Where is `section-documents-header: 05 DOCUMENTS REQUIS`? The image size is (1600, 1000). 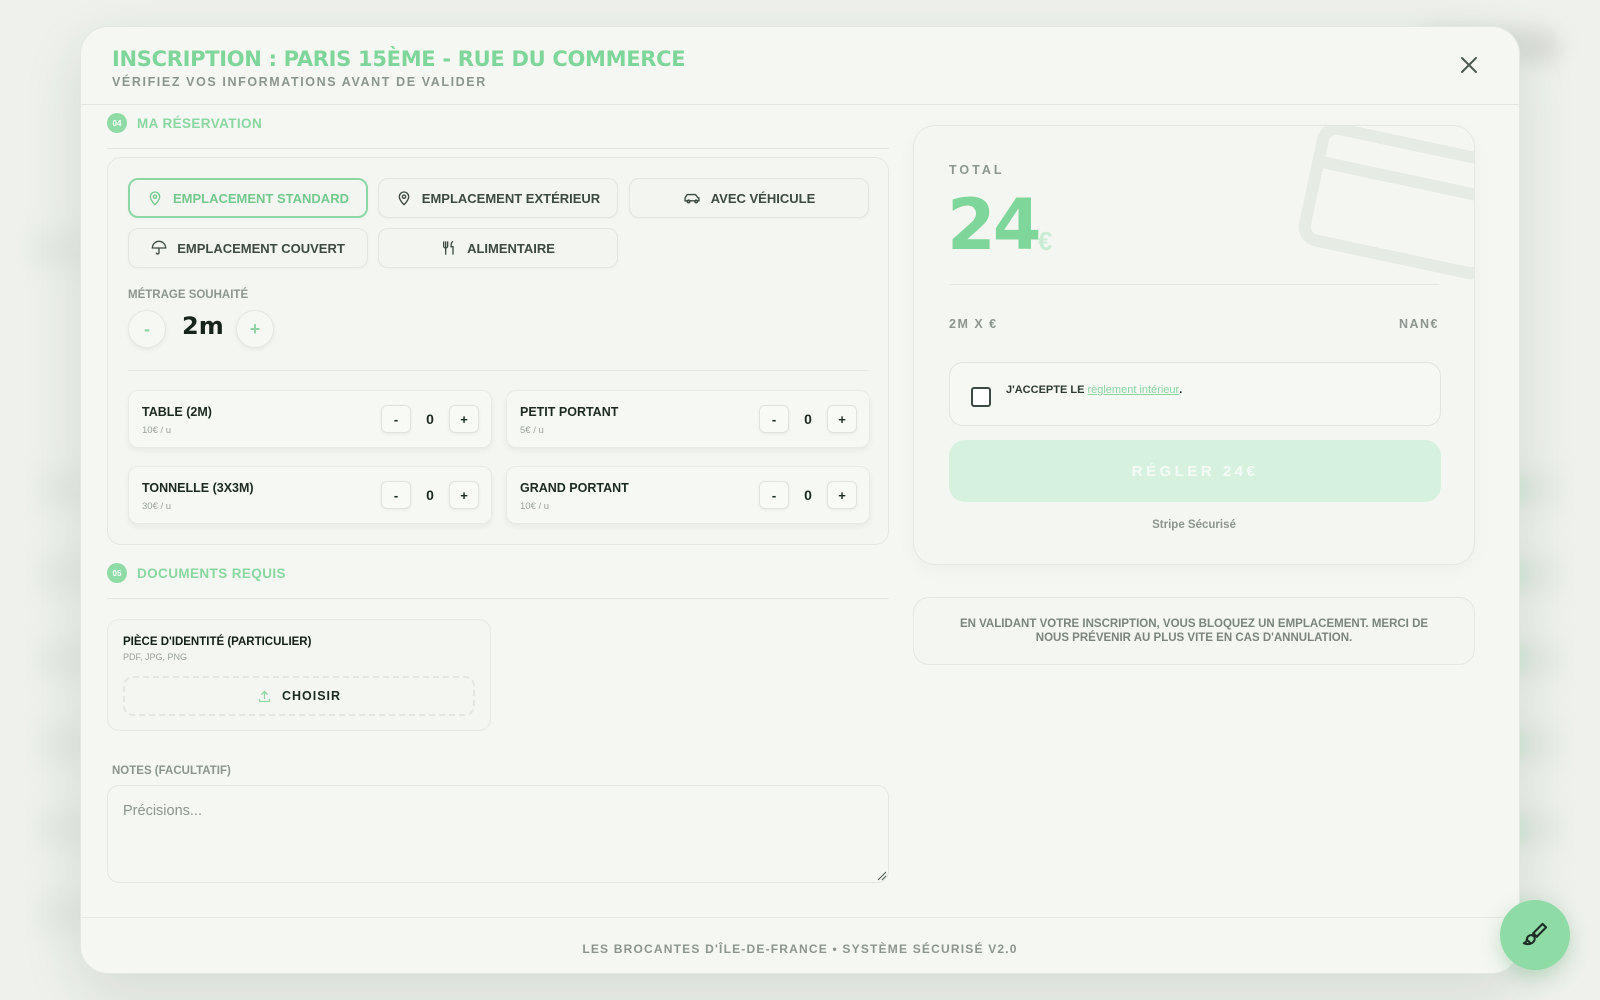 section-documents-header: 05 DOCUMENTS REQUIS is located at coordinates (498, 581).